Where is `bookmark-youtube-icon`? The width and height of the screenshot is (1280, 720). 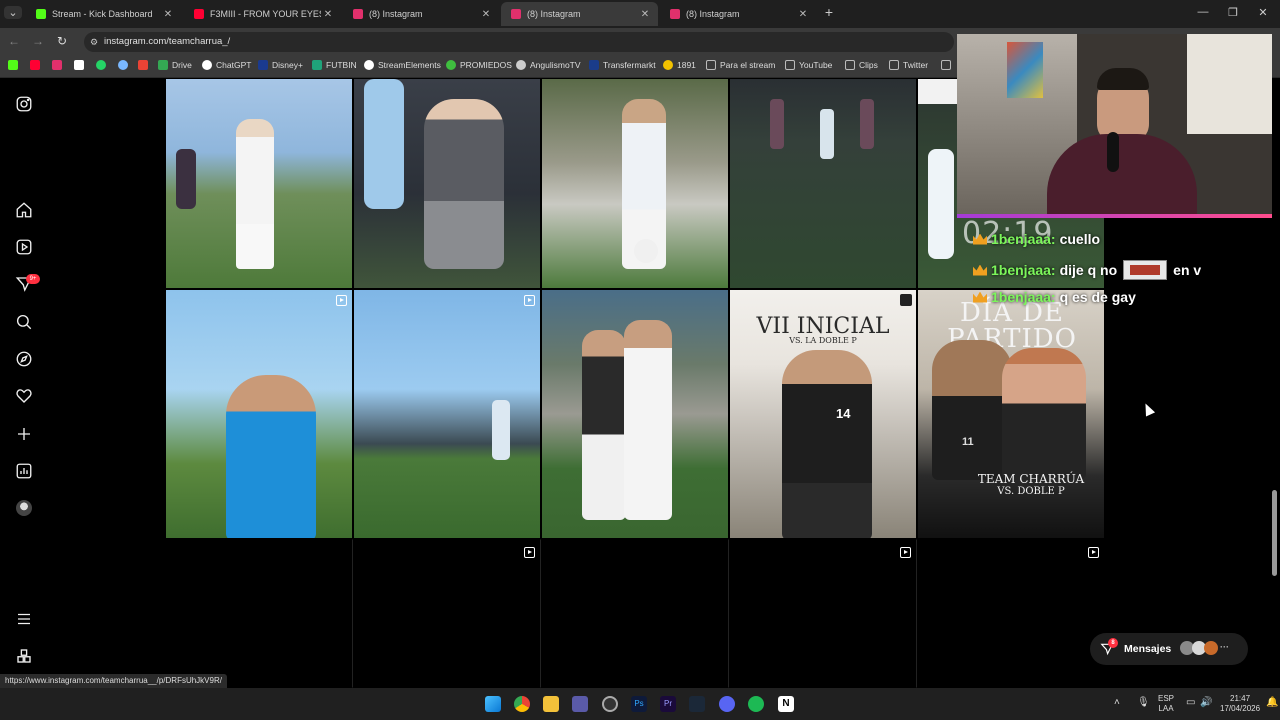 bookmark-youtube-icon is located at coordinates (37, 65).